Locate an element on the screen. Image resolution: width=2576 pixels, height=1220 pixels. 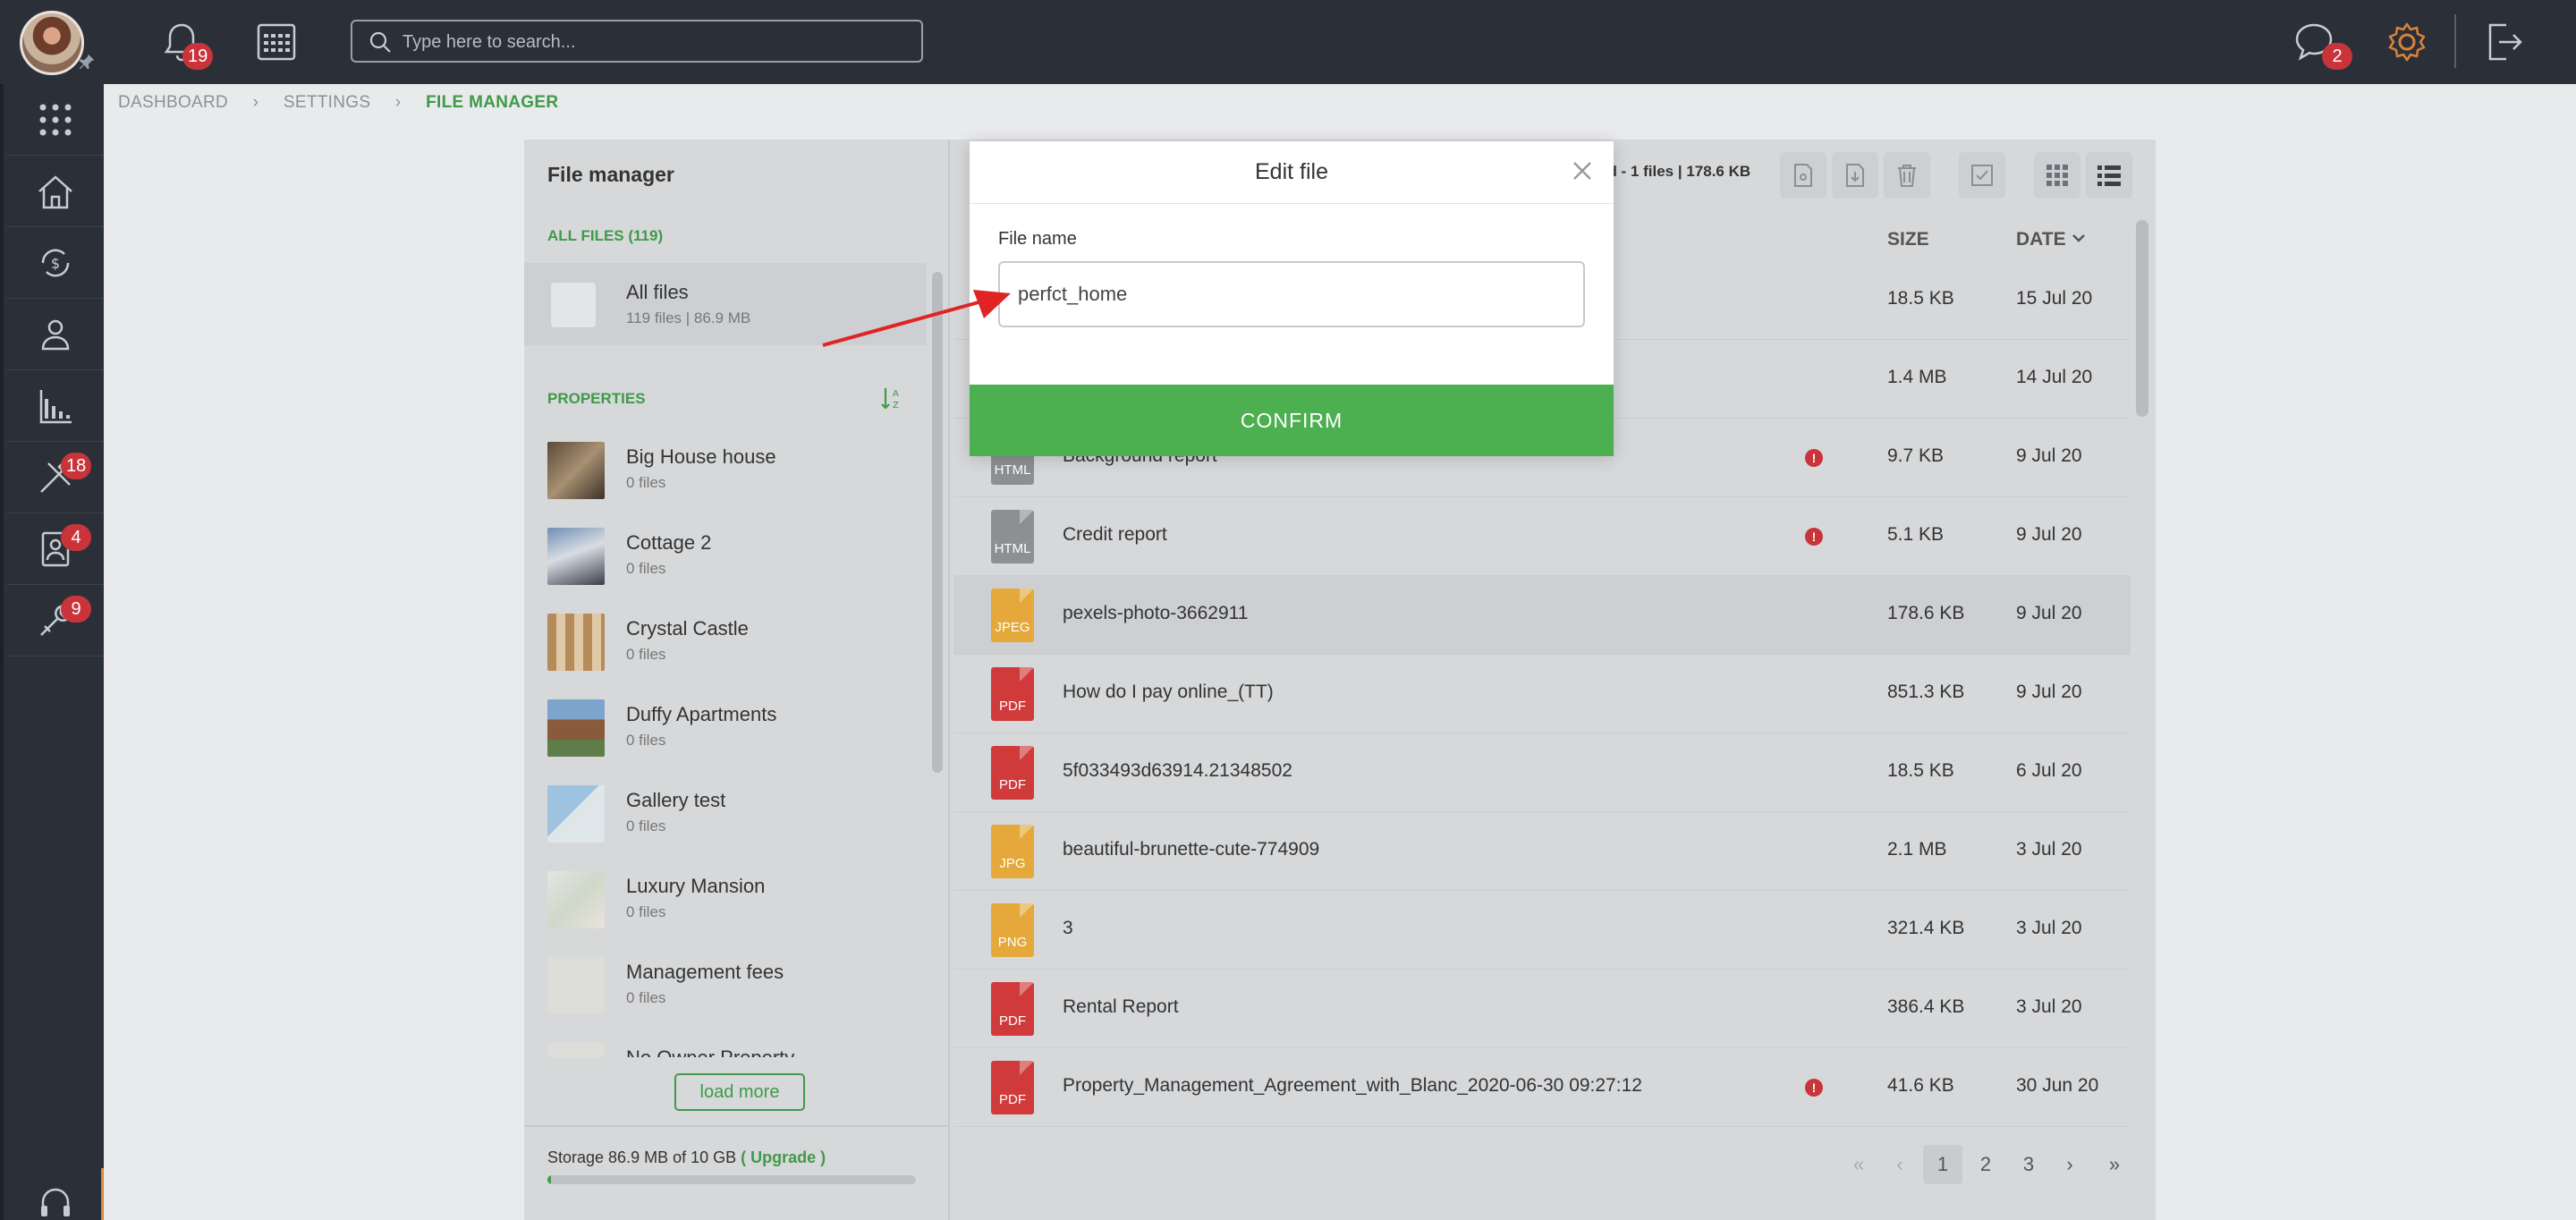
file-type-icon: PNG is located at coordinates (1012, 930).